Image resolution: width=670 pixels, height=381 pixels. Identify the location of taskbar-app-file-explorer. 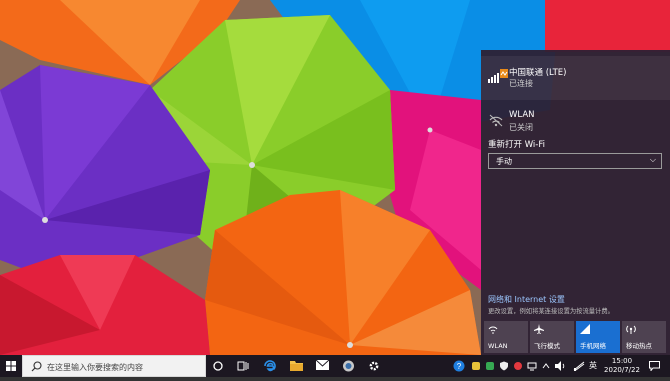
(296, 366).